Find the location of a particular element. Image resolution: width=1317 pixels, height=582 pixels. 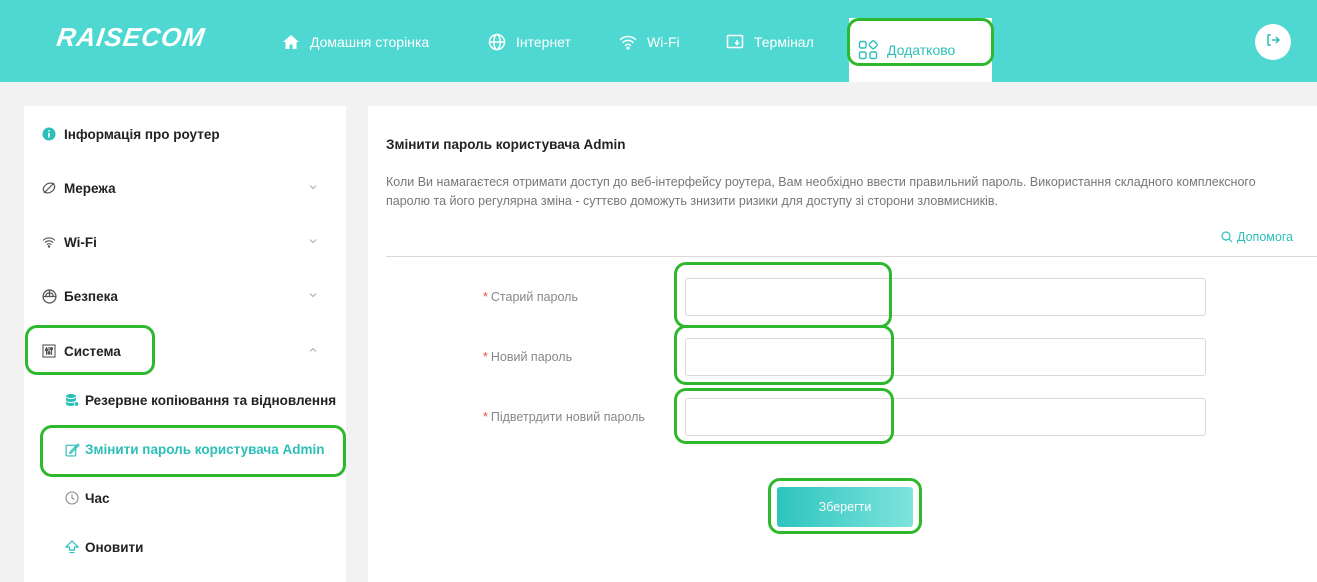

sidebar-item-system: Система is located at coordinates (190, 351).